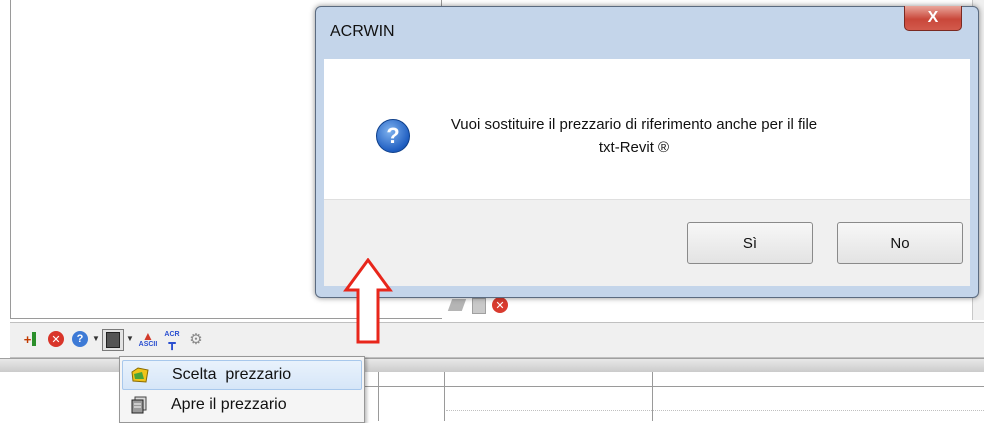 The height and width of the screenshot is (423, 984). What do you see at coordinates (750, 243) in the screenshot?
I see `yes-button: Sì` at bounding box center [750, 243].